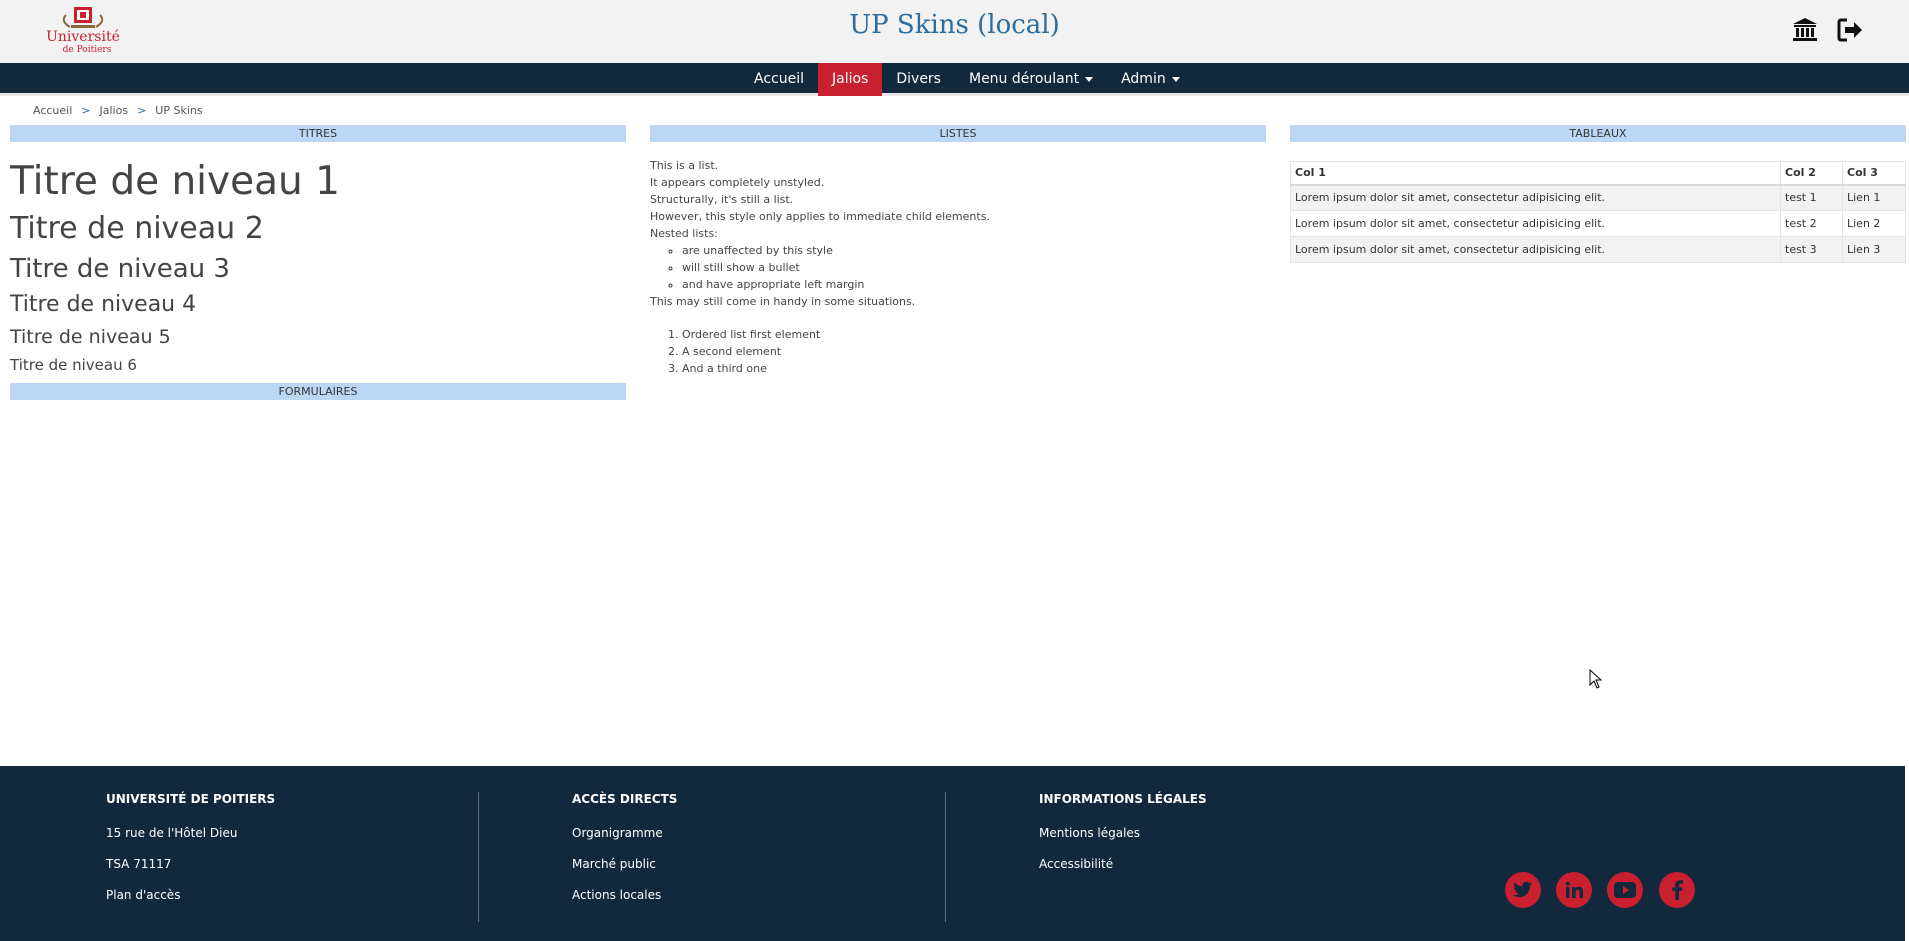 The height and width of the screenshot is (941, 1909). I want to click on mouse-cursor-icon, so click(1596, 678).